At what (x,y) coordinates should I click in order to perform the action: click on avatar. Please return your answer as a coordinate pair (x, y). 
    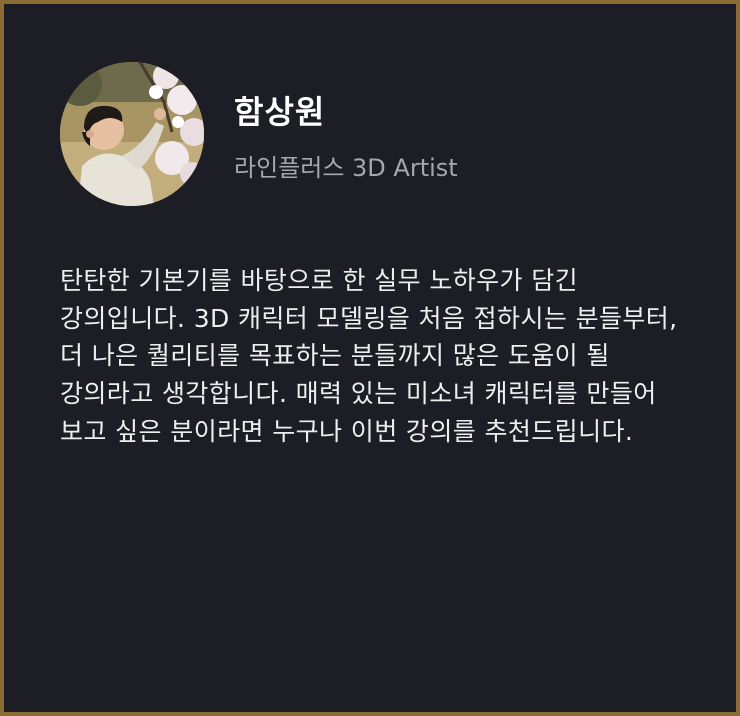
    Looking at the image, I should click on (132, 134).